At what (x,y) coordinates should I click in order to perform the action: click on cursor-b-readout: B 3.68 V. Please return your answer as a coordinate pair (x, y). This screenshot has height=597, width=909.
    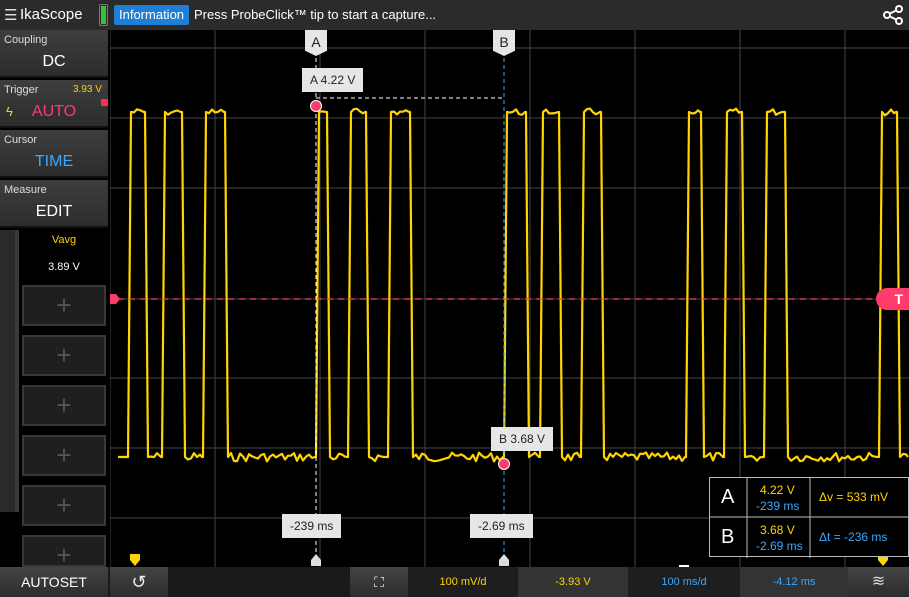
    Looking at the image, I should click on (522, 439).